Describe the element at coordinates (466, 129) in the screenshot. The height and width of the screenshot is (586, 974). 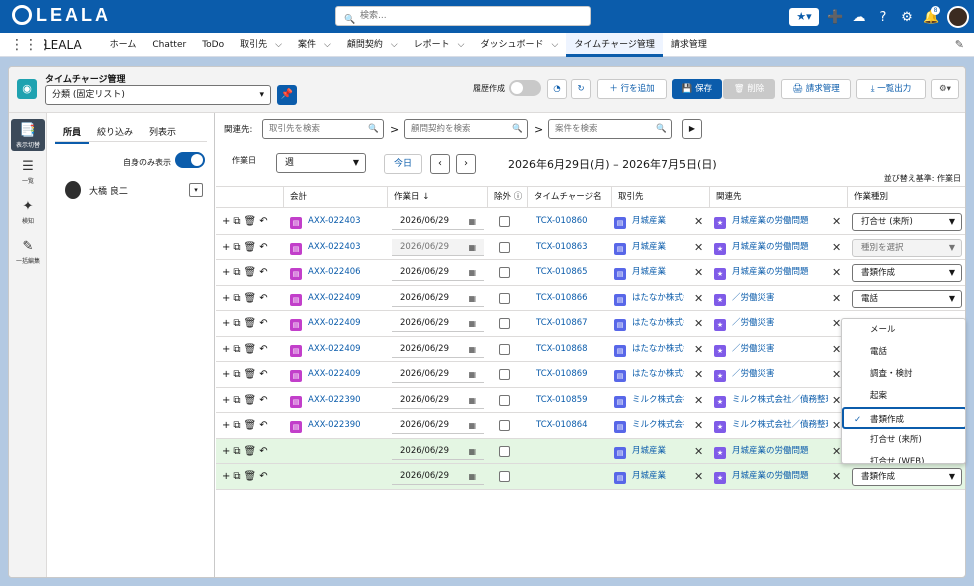
I see `contract-search-input: 顧問契約を検索 🔍` at that location.